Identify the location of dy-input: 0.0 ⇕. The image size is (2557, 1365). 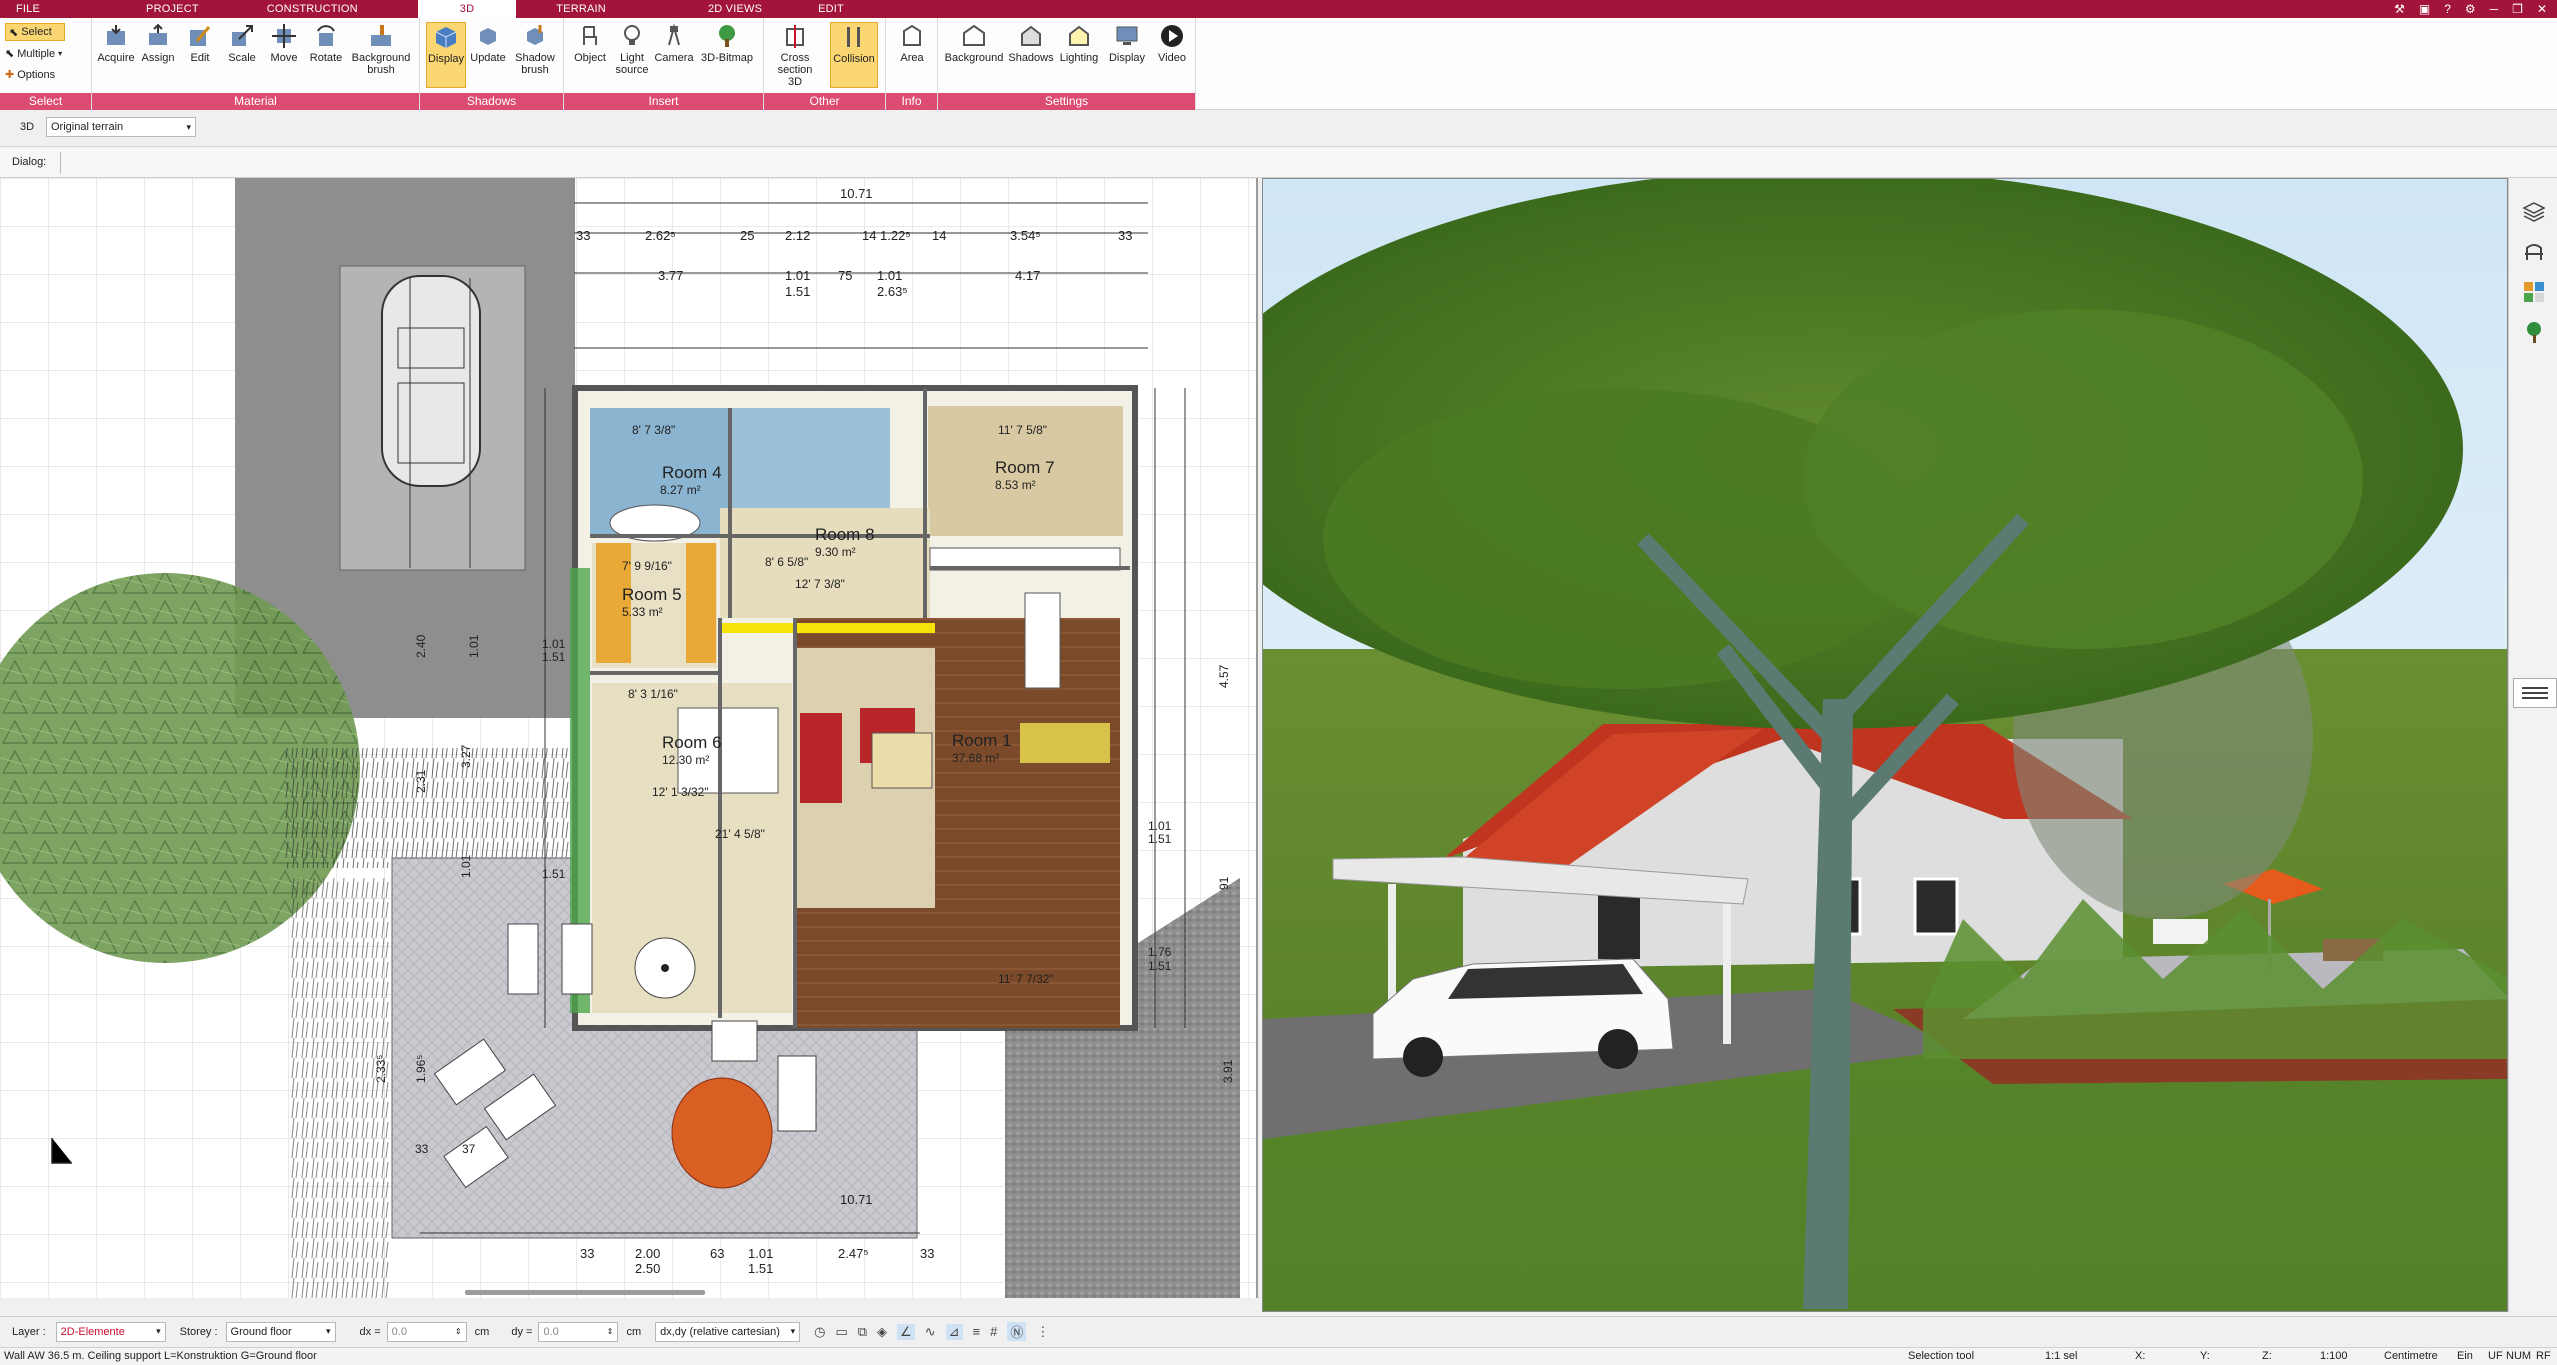
(578, 1331).